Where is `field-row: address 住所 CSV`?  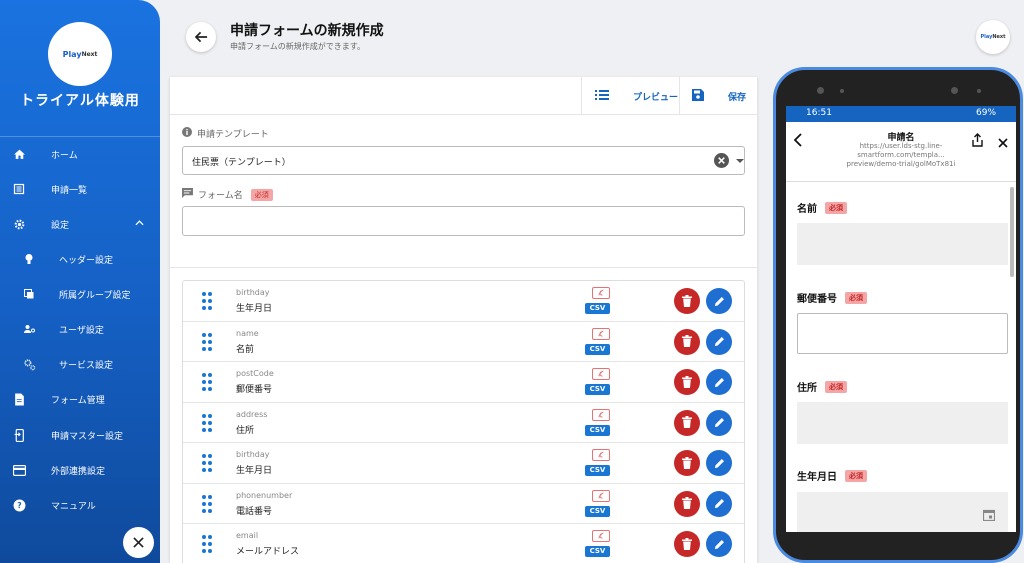
field-row: address 住所 CSV is located at coordinates (463, 423).